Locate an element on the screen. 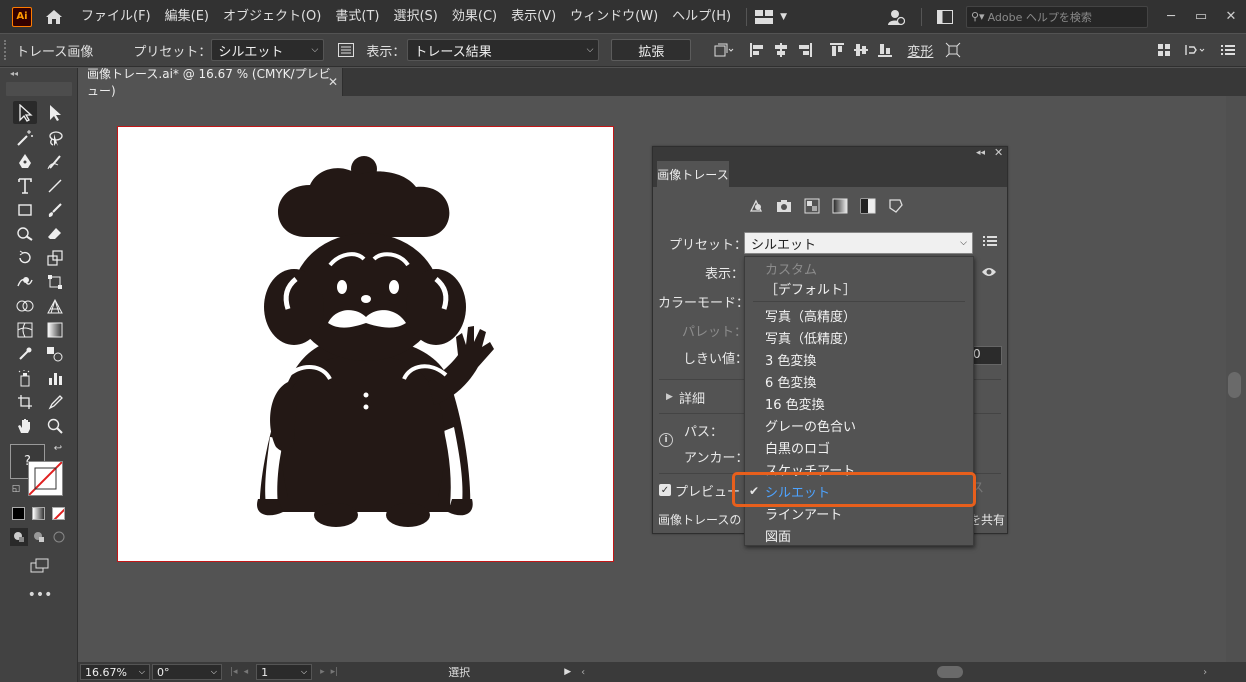 This screenshot has height=682, width=1246. stroke-swatch is located at coordinates (45, 478).